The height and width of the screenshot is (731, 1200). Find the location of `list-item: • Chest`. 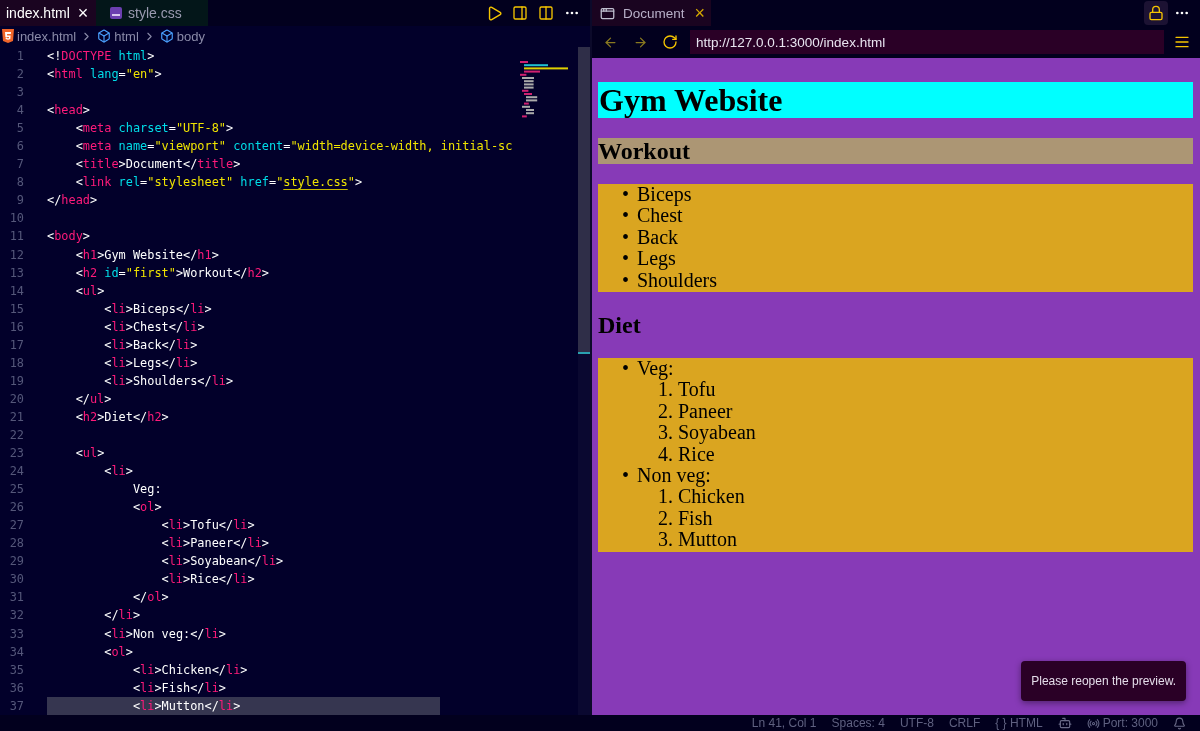

list-item: • Chest is located at coordinates (652, 216).